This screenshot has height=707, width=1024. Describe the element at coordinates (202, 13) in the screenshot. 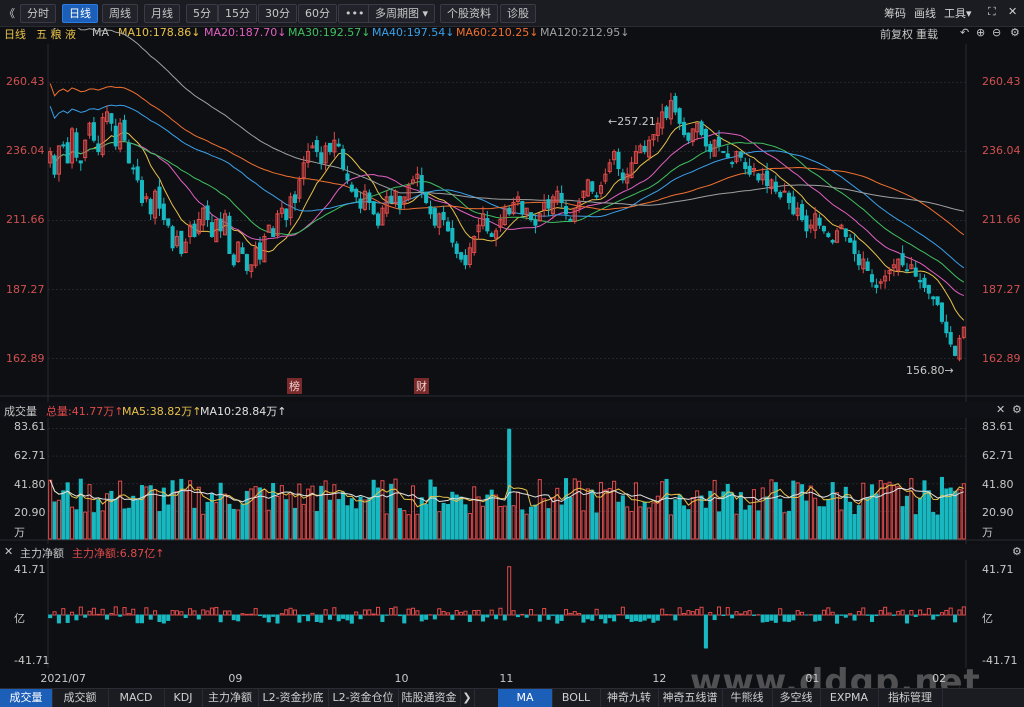

I see `tab-4: 5分` at that location.